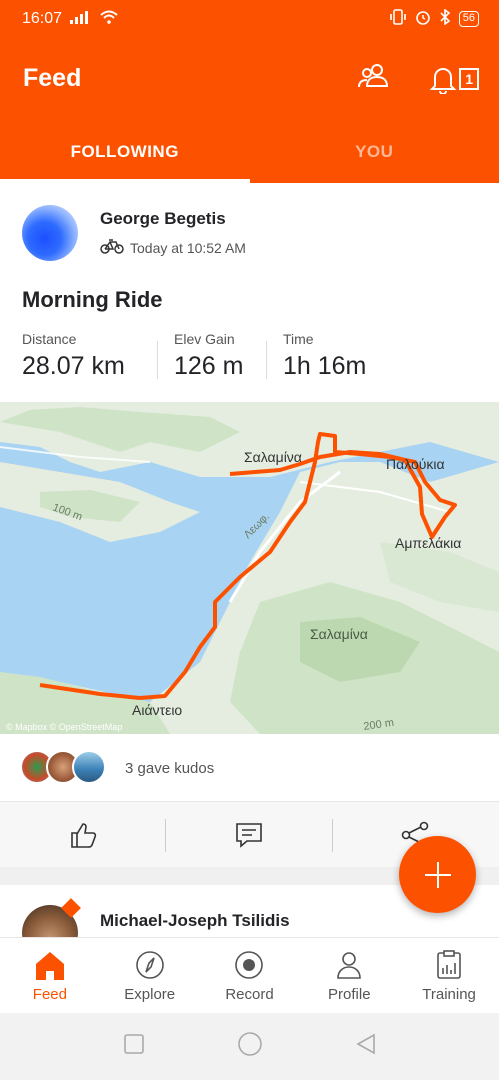  I want to click on nav-label: Training, so click(449, 994).